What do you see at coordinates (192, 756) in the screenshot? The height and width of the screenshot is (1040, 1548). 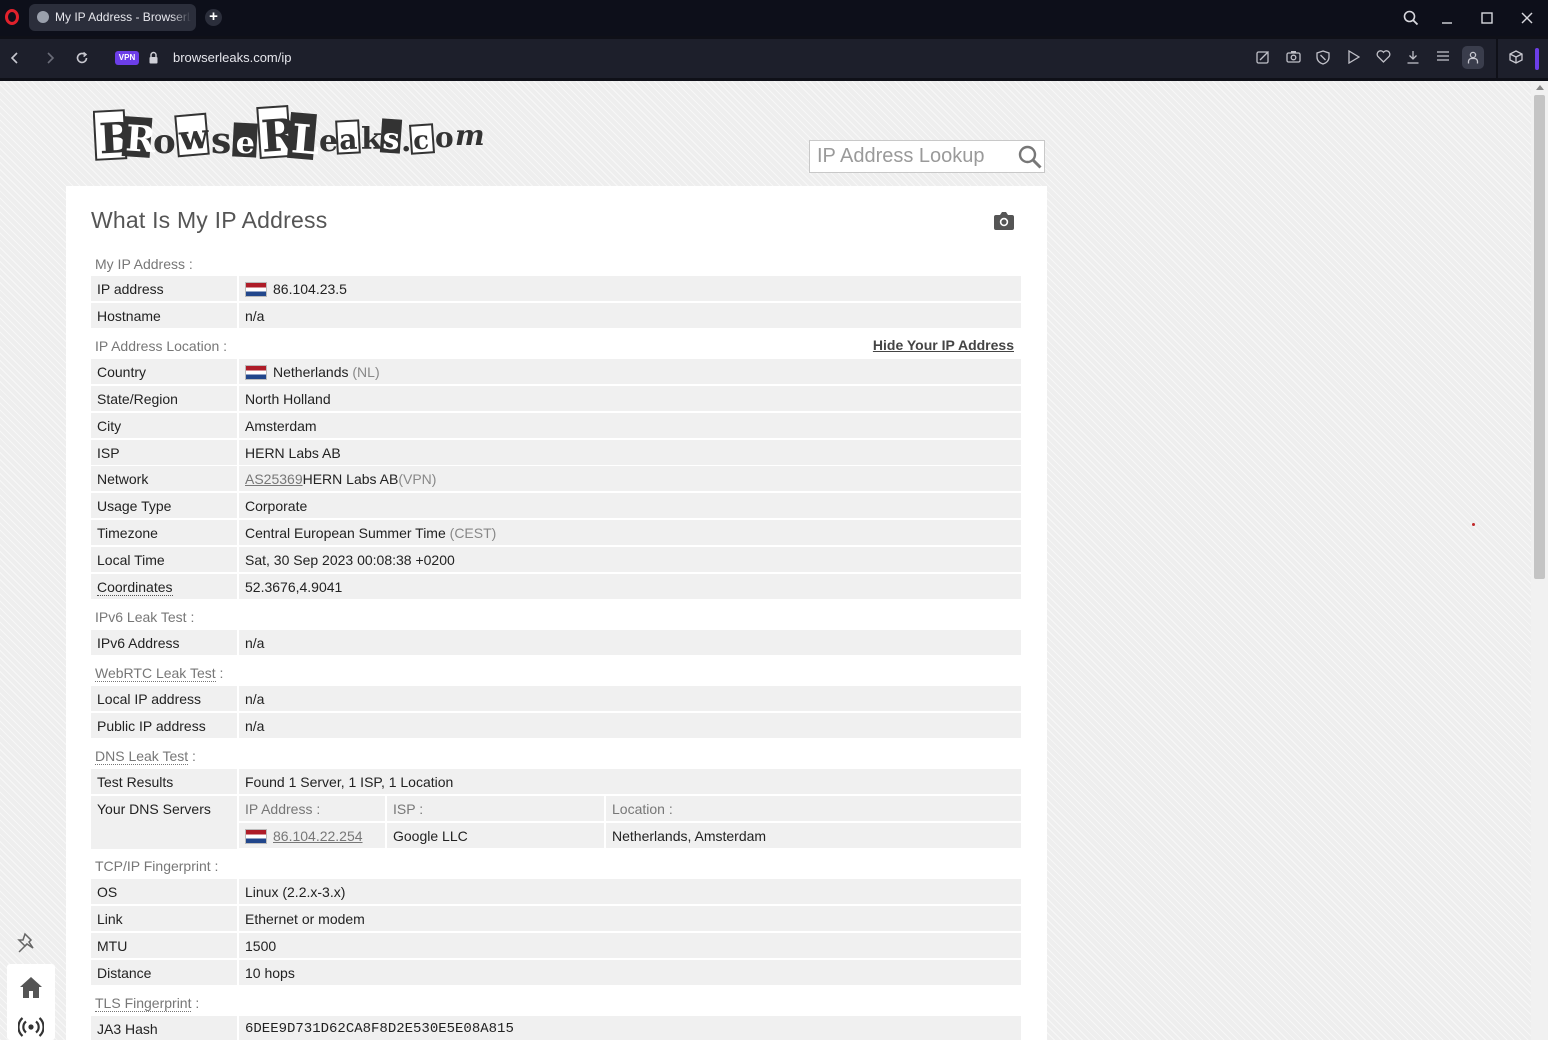 I see `section-label-suffix: :` at bounding box center [192, 756].